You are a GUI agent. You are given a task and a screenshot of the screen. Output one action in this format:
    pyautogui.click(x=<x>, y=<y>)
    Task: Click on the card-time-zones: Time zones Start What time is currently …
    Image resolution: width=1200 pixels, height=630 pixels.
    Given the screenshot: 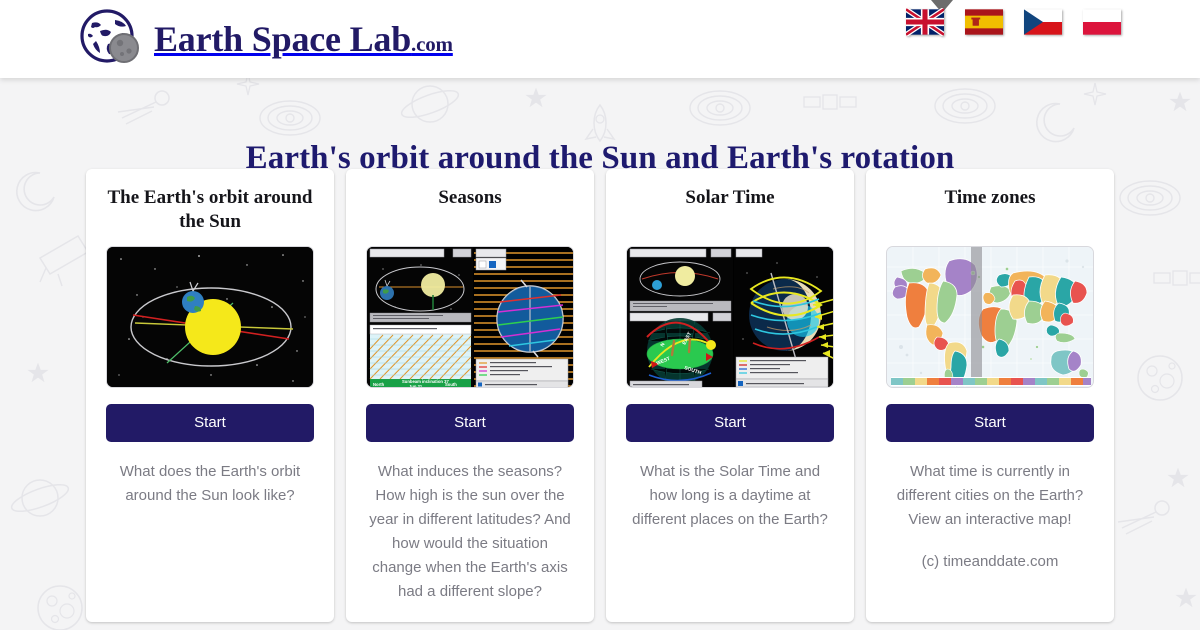 What is the action you would take?
    pyautogui.click(x=990, y=395)
    